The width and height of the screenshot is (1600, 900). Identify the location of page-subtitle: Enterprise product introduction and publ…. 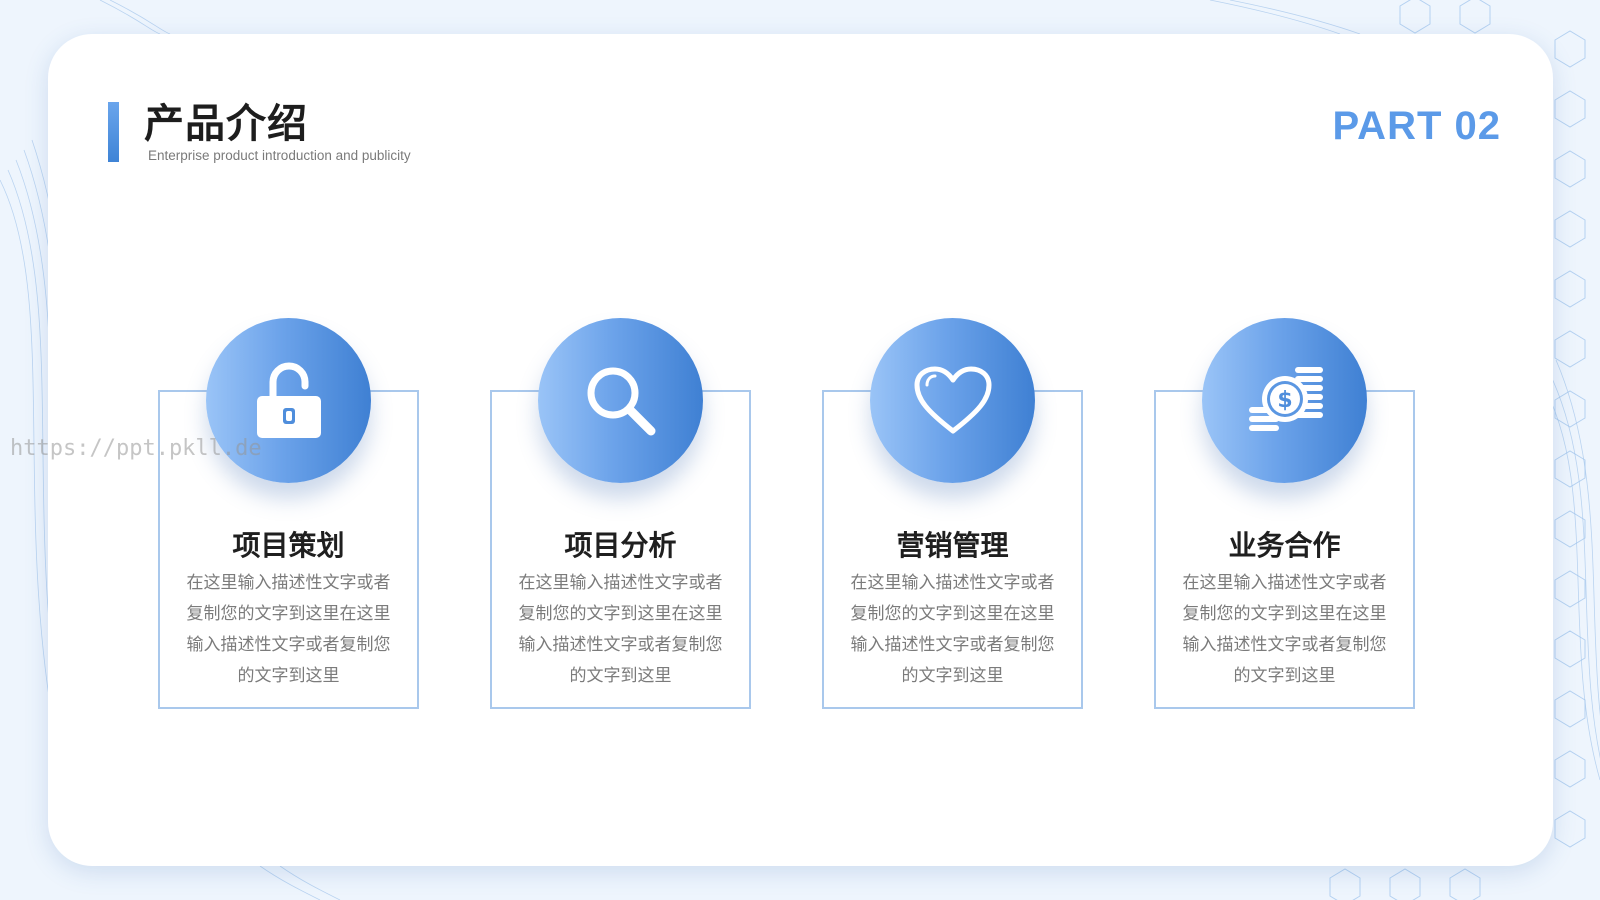
(279, 155).